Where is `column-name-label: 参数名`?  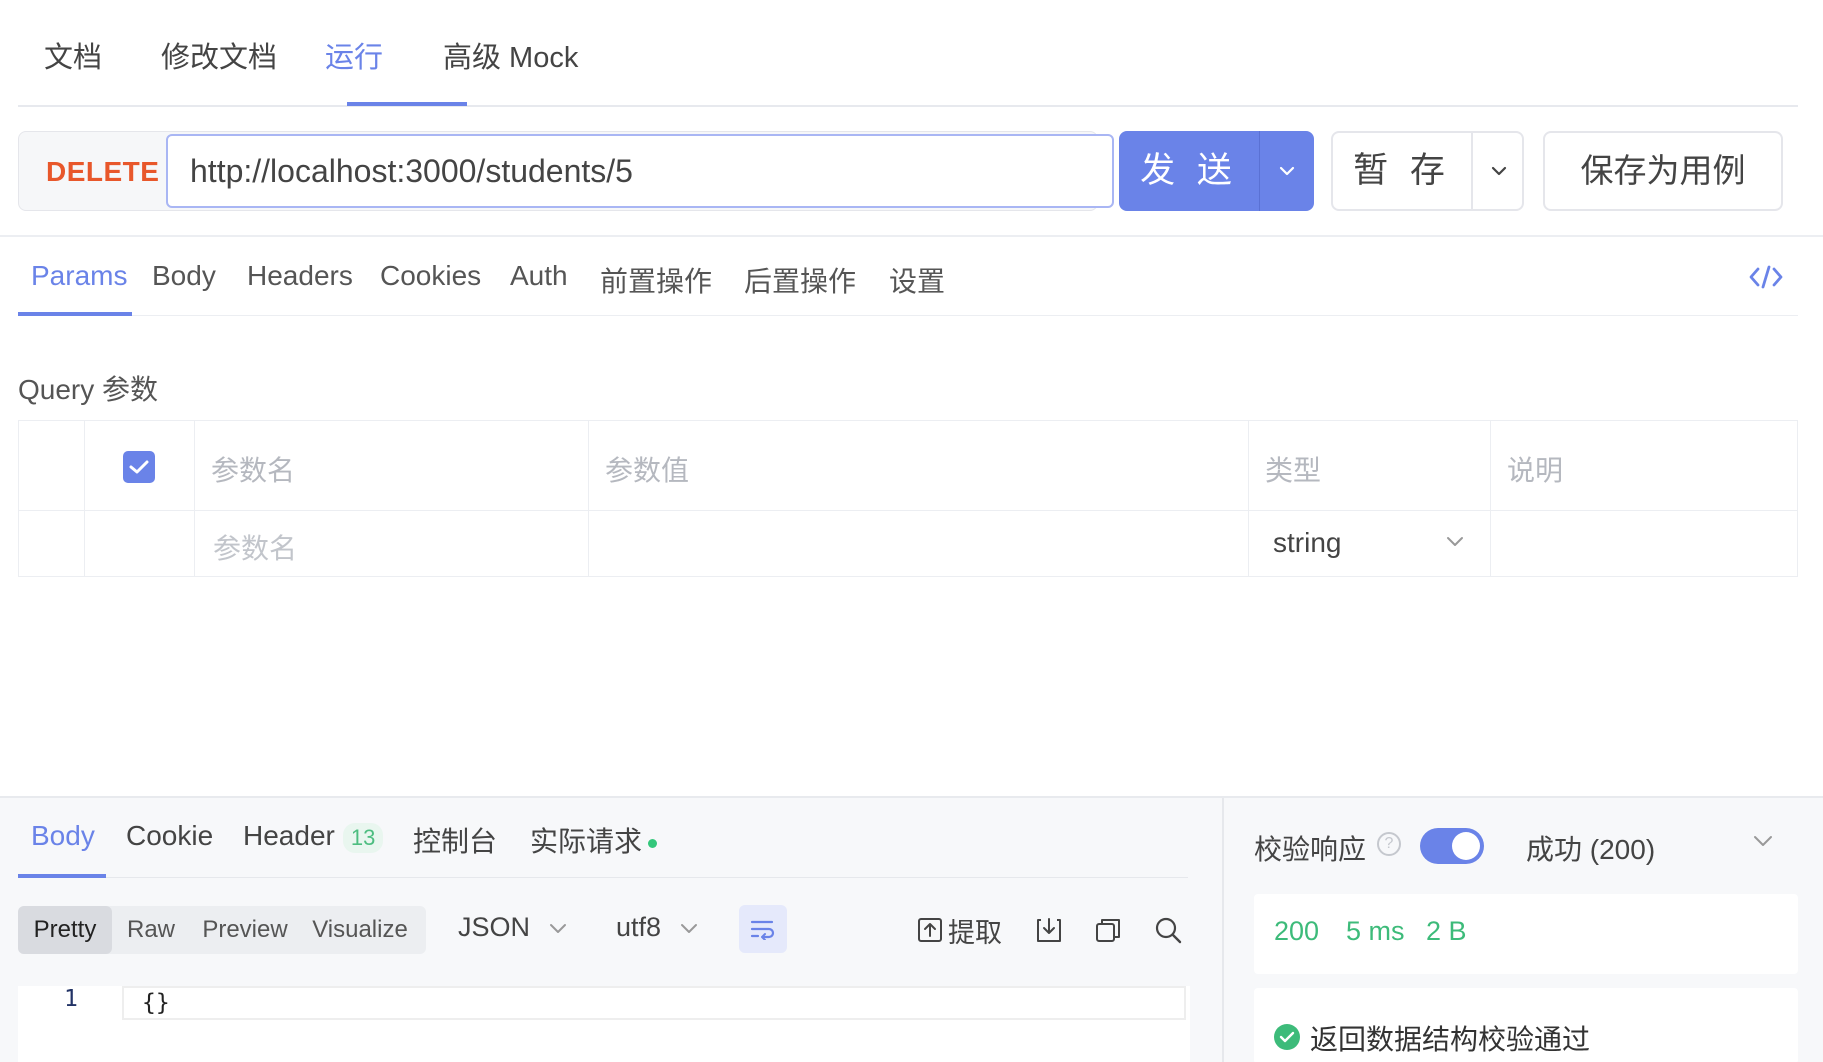 column-name-label: 参数名 is located at coordinates (253, 470).